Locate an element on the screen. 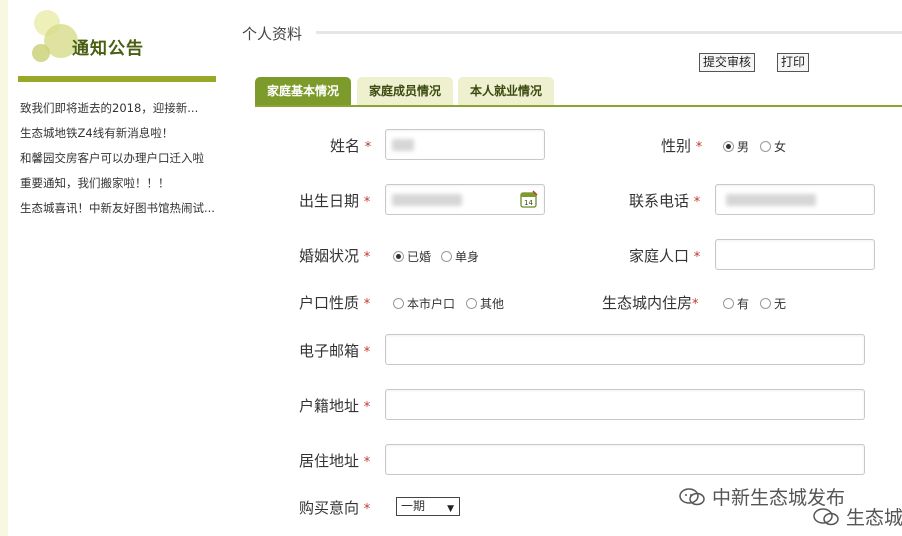  watermark-secondary: 生态城 is located at coordinates (857, 516).